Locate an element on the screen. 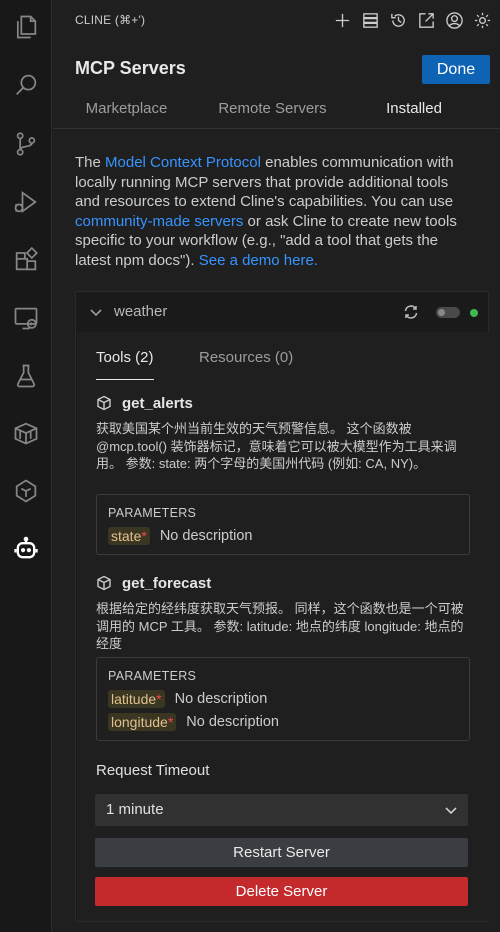 Image resolution: width=500 pixels, height=932 pixels. tab-remote-servers: Remote Servers is located at coordinates (272, 112).